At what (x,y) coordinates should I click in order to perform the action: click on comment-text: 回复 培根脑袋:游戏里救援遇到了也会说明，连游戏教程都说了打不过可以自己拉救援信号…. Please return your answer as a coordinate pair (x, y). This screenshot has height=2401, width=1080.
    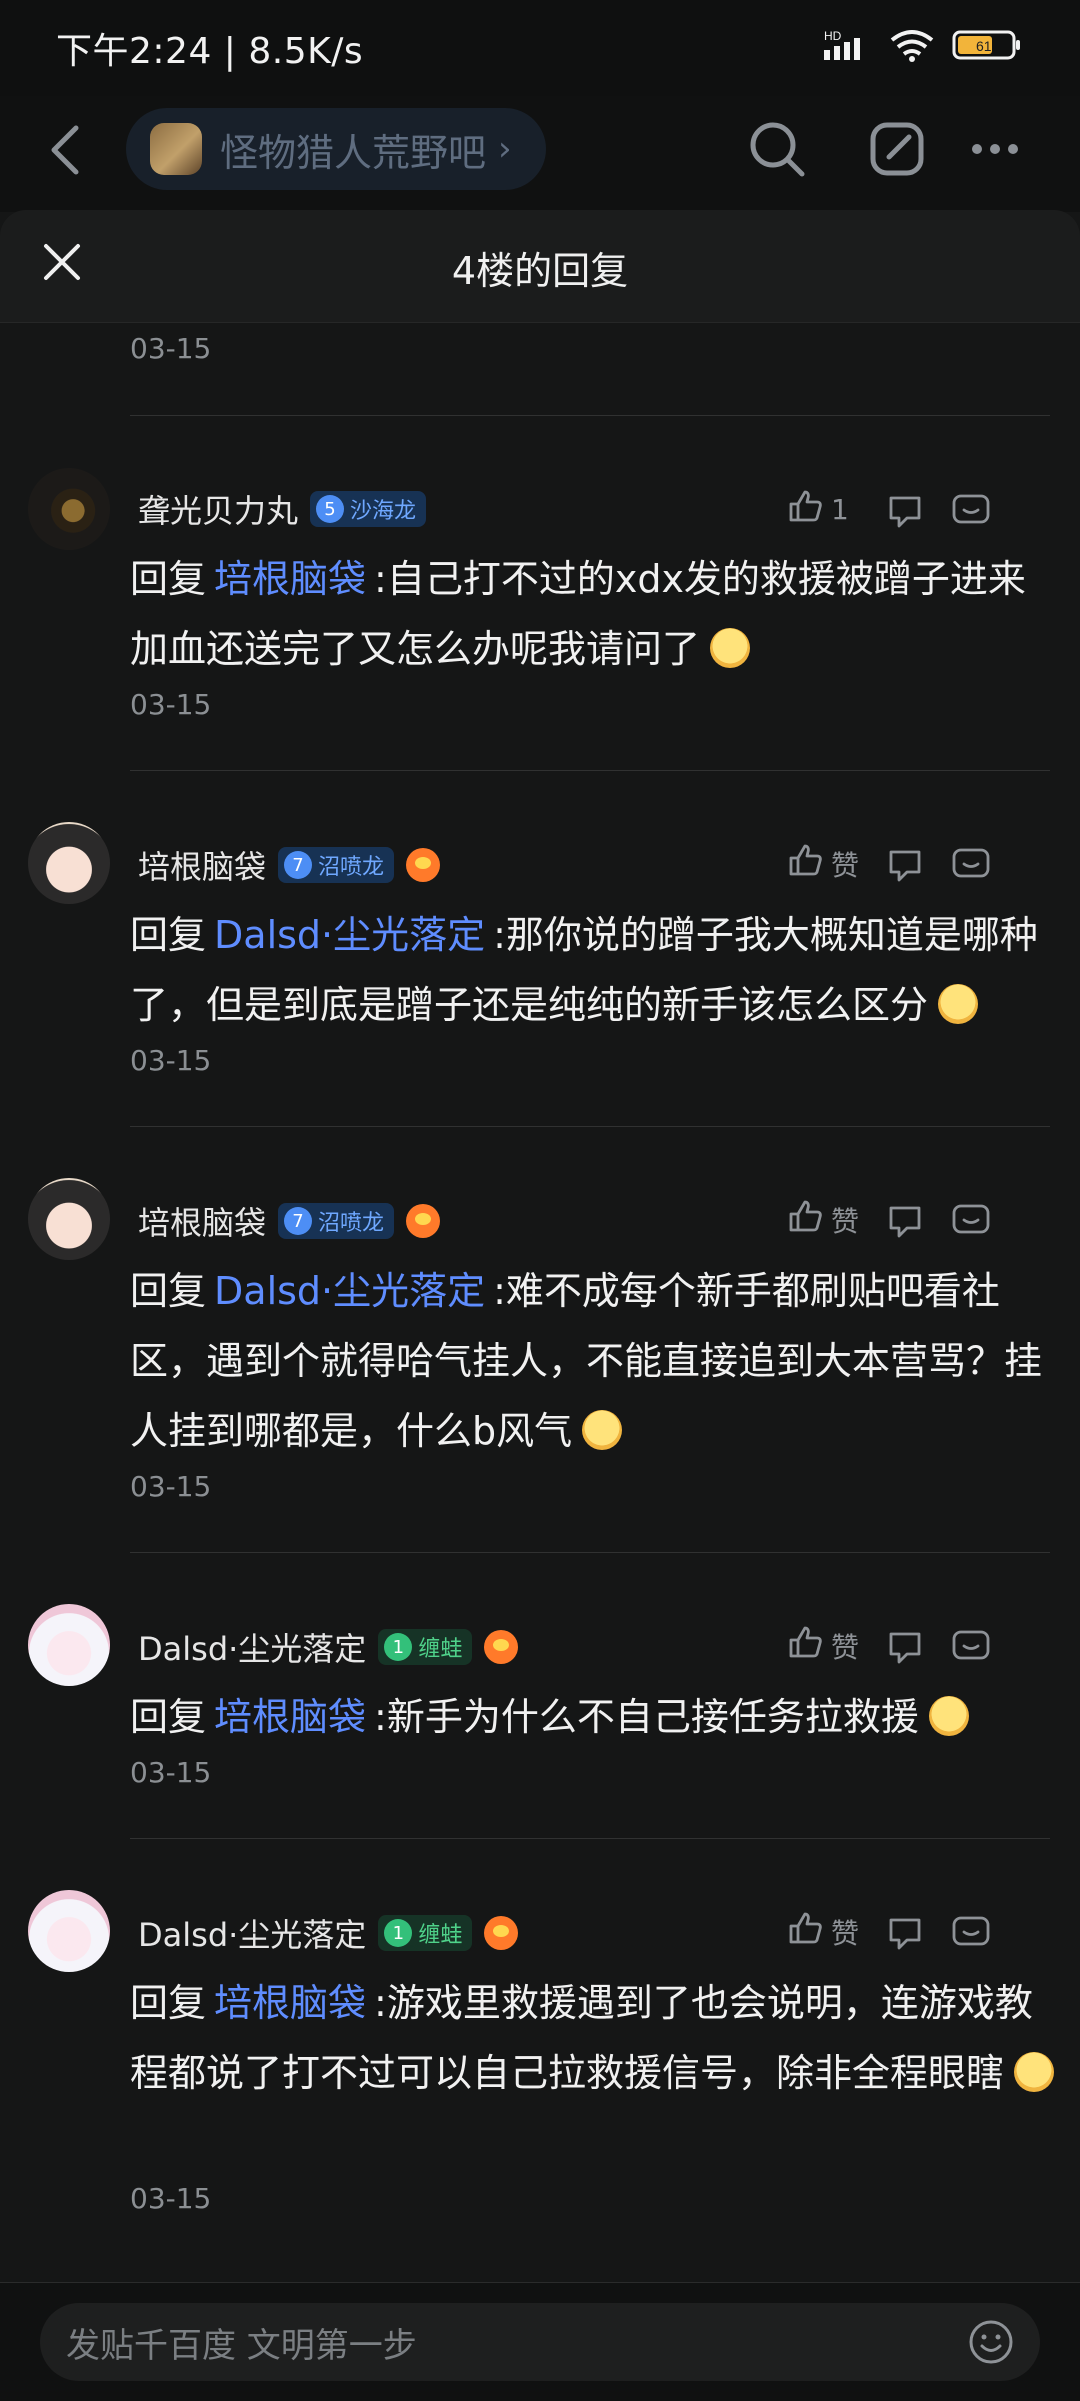
    Looking at the image, I should click on (595, 2038).